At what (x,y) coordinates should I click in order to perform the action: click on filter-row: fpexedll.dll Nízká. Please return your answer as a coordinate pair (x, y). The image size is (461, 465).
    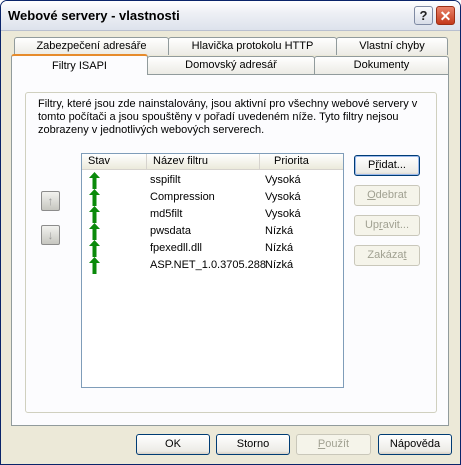
    Looking at the image, I should click on (212, 248).